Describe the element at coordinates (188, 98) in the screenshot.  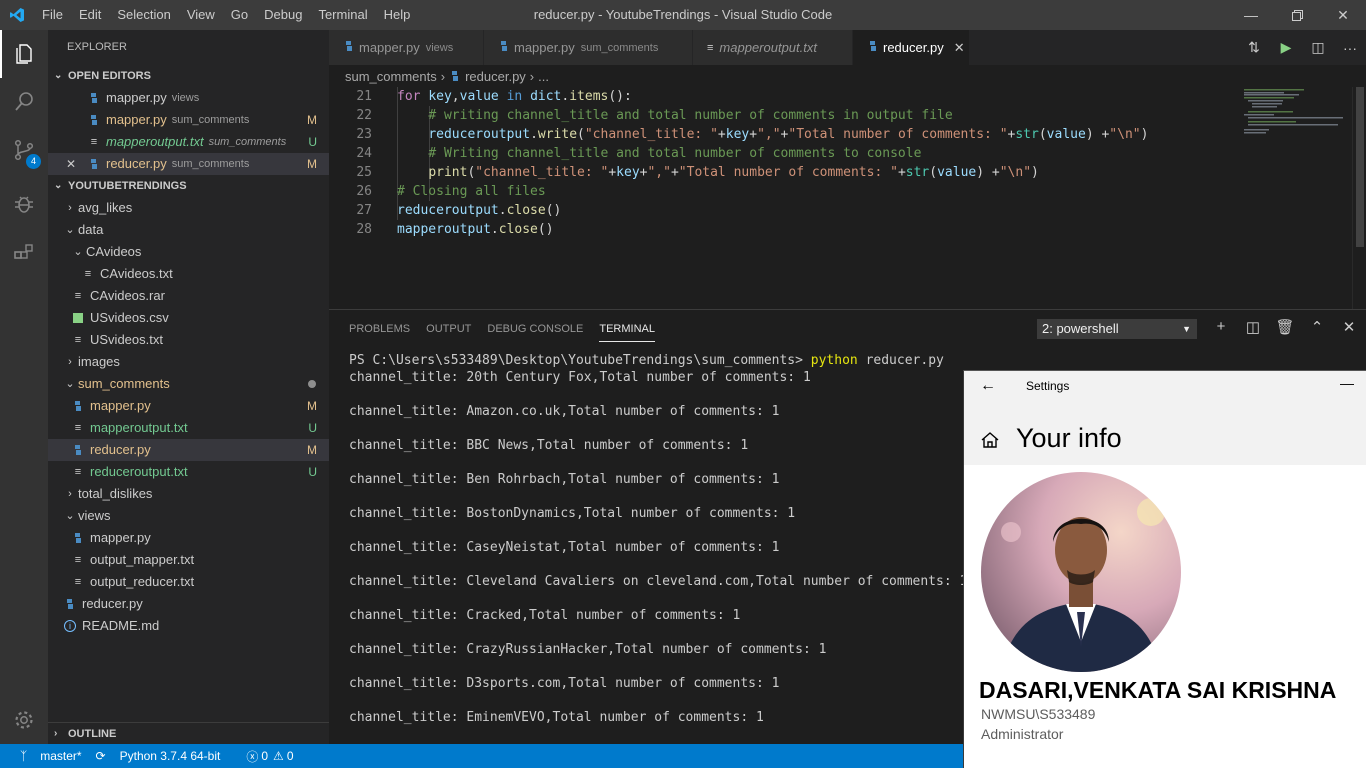
I see `open-editor-item: mapper.py views` at that location.